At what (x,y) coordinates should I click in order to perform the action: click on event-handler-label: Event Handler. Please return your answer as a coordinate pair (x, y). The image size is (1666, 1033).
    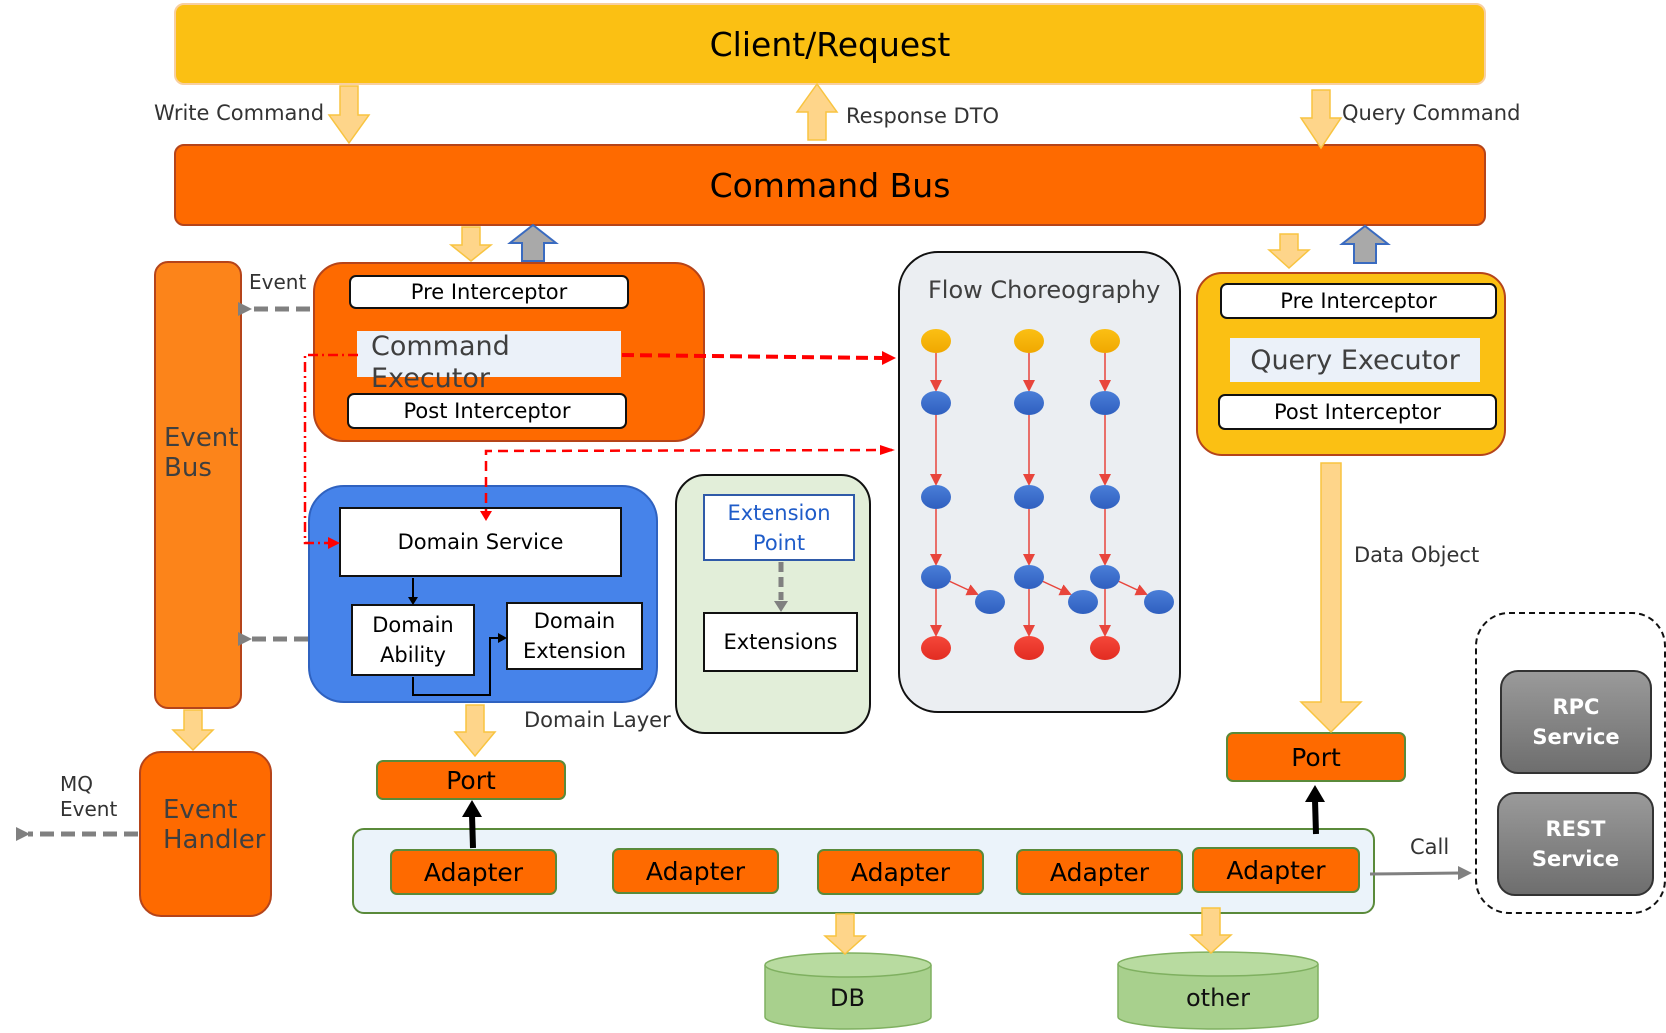
    Looking at the image, I should click on (214, 825).